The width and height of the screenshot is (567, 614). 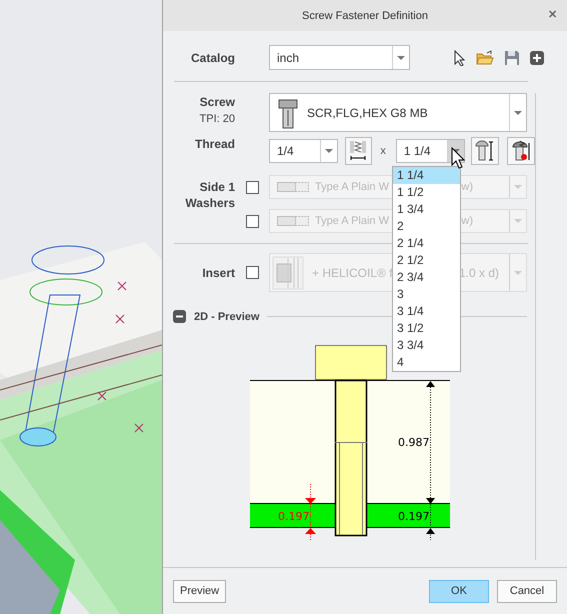 What do you see at coordinates (216, 187) in the screenshot?
I see `field-label: Side 1` at bounding box center [216, 187].